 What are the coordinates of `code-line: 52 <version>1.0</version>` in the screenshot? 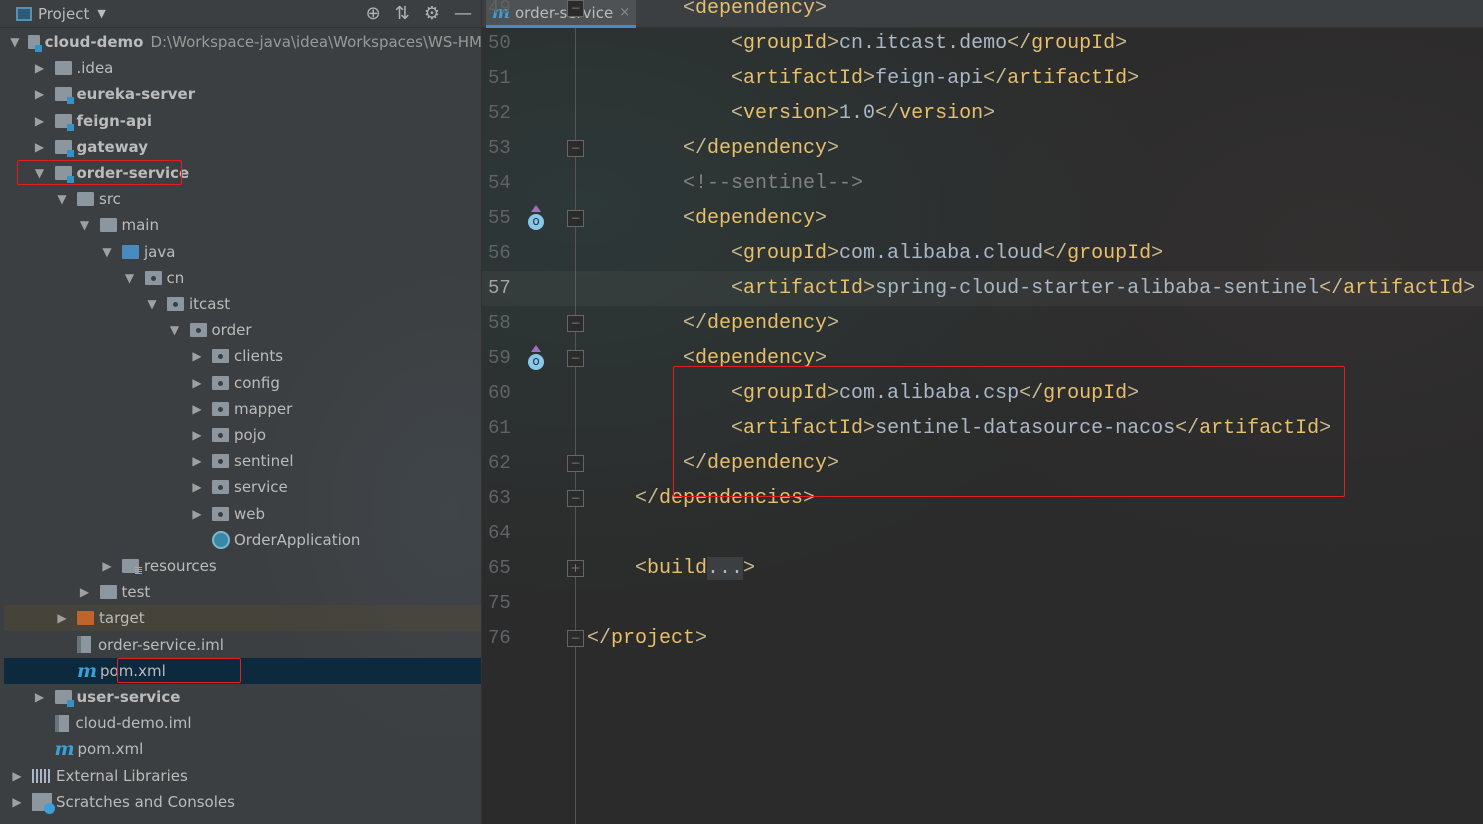 It's located at (982, 113).